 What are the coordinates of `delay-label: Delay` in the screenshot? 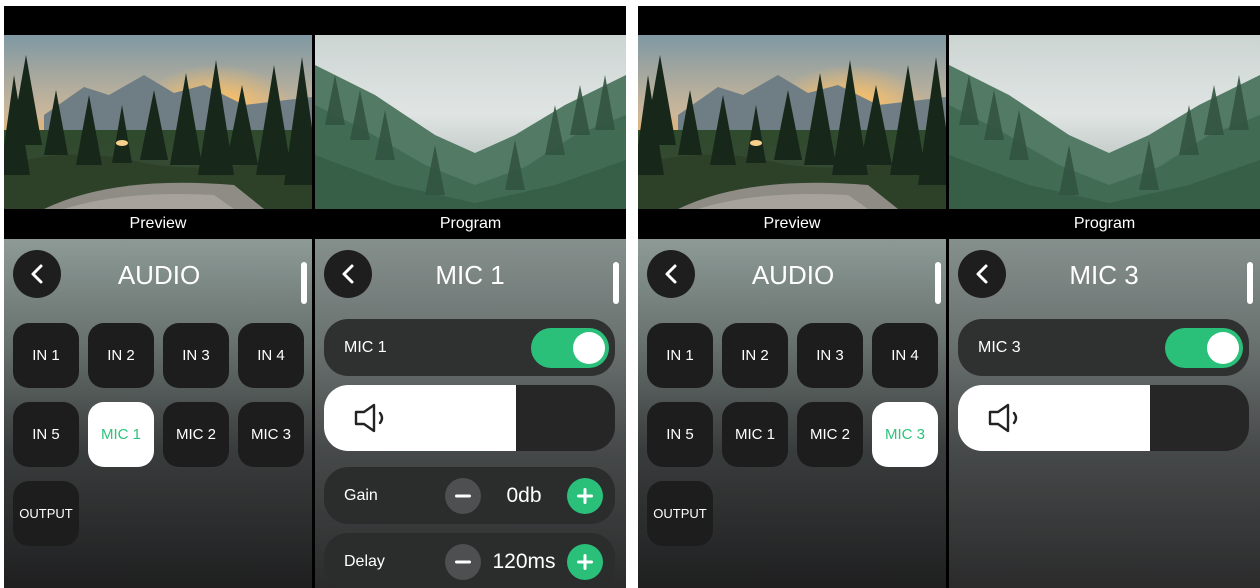 It's located at (364, 561).